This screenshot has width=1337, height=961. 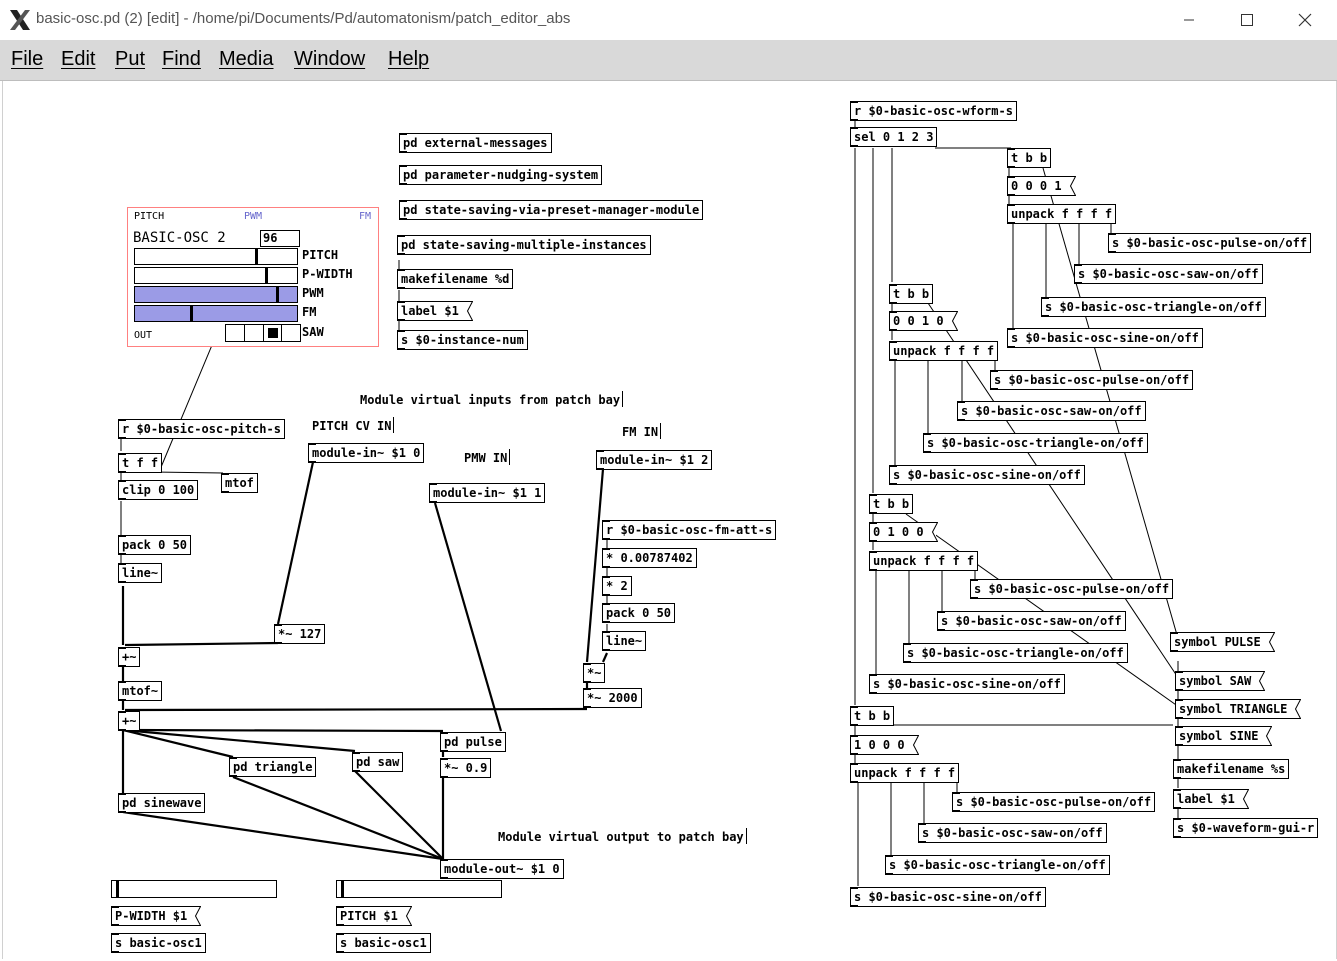 I want to click on menu-window: Window, so click(x=329, y=59).